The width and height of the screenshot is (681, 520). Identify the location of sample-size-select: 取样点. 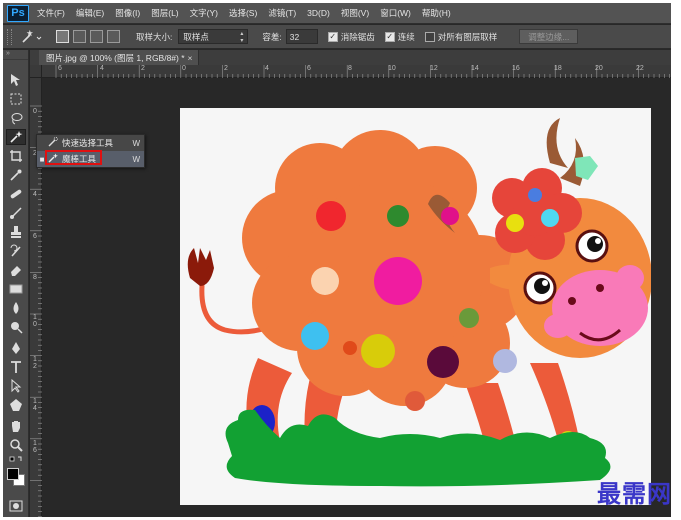
(213, 36).